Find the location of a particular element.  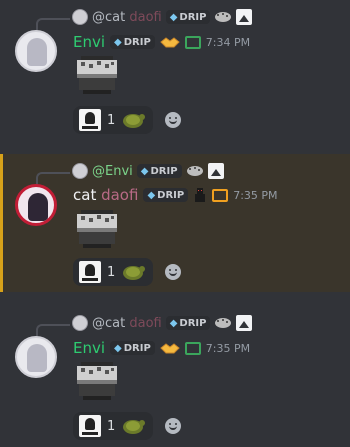

author-name: cat daofi is located at coordinates (105, 195).